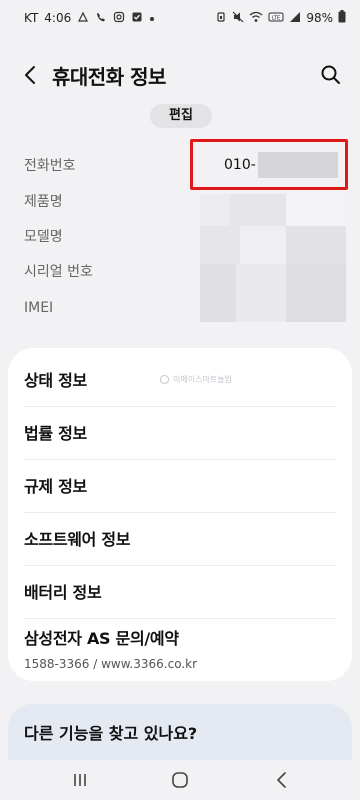  What do you see at coordinates (77, 539) in the screenshot?
I see `menu-label: 소프트웨어 정보` at bounding box center [77, 539].